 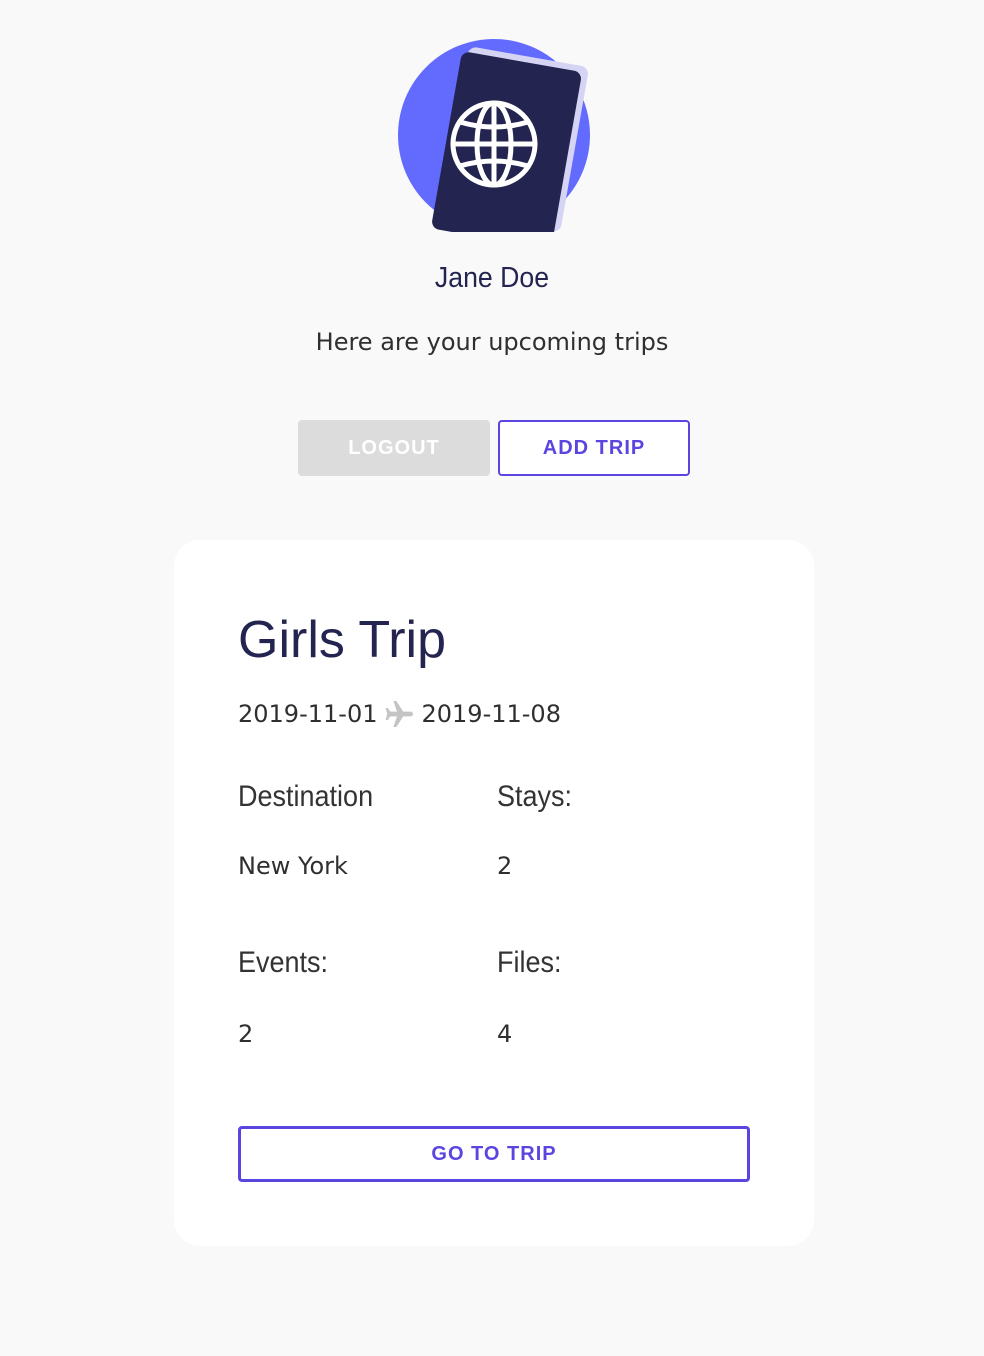 What do you see at coordinates (505, 1034) in the screenshot?
I see `files-value: 4` at bounding box center [505, 1034].